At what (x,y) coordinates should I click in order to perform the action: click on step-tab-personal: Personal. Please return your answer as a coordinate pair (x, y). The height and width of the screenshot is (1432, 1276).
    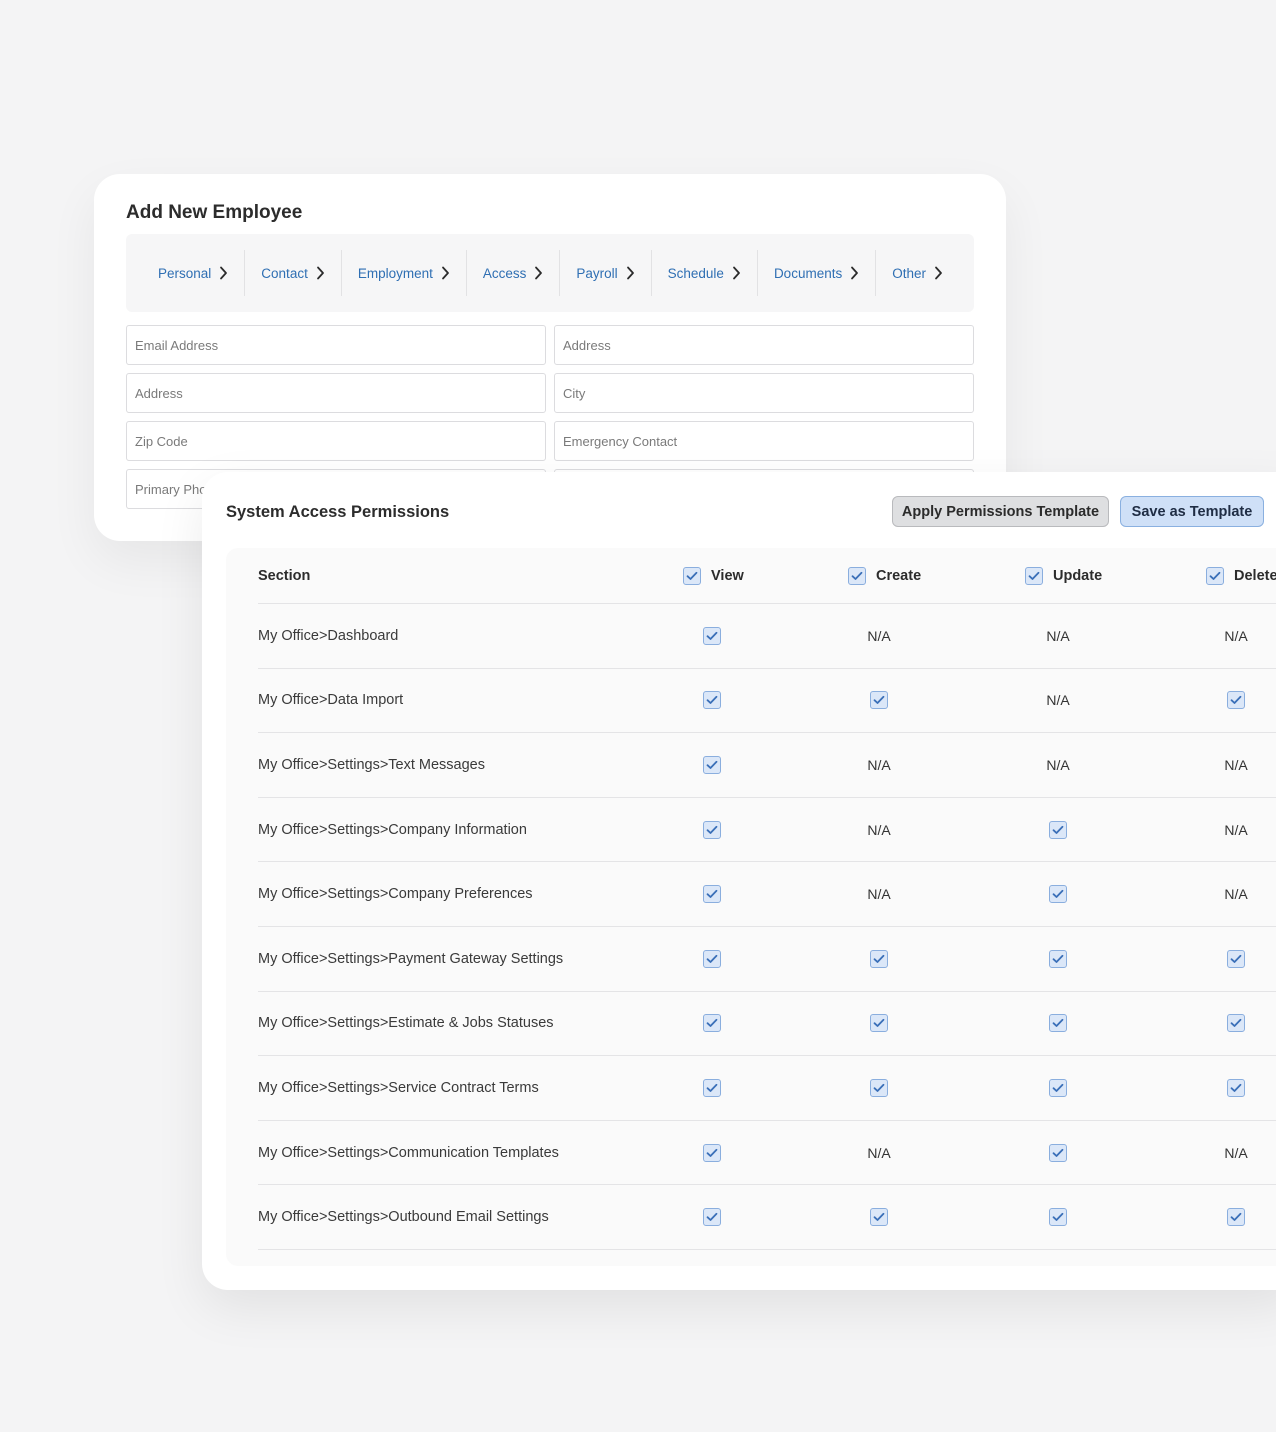
    Looking at the image, I should click on (194, 273).